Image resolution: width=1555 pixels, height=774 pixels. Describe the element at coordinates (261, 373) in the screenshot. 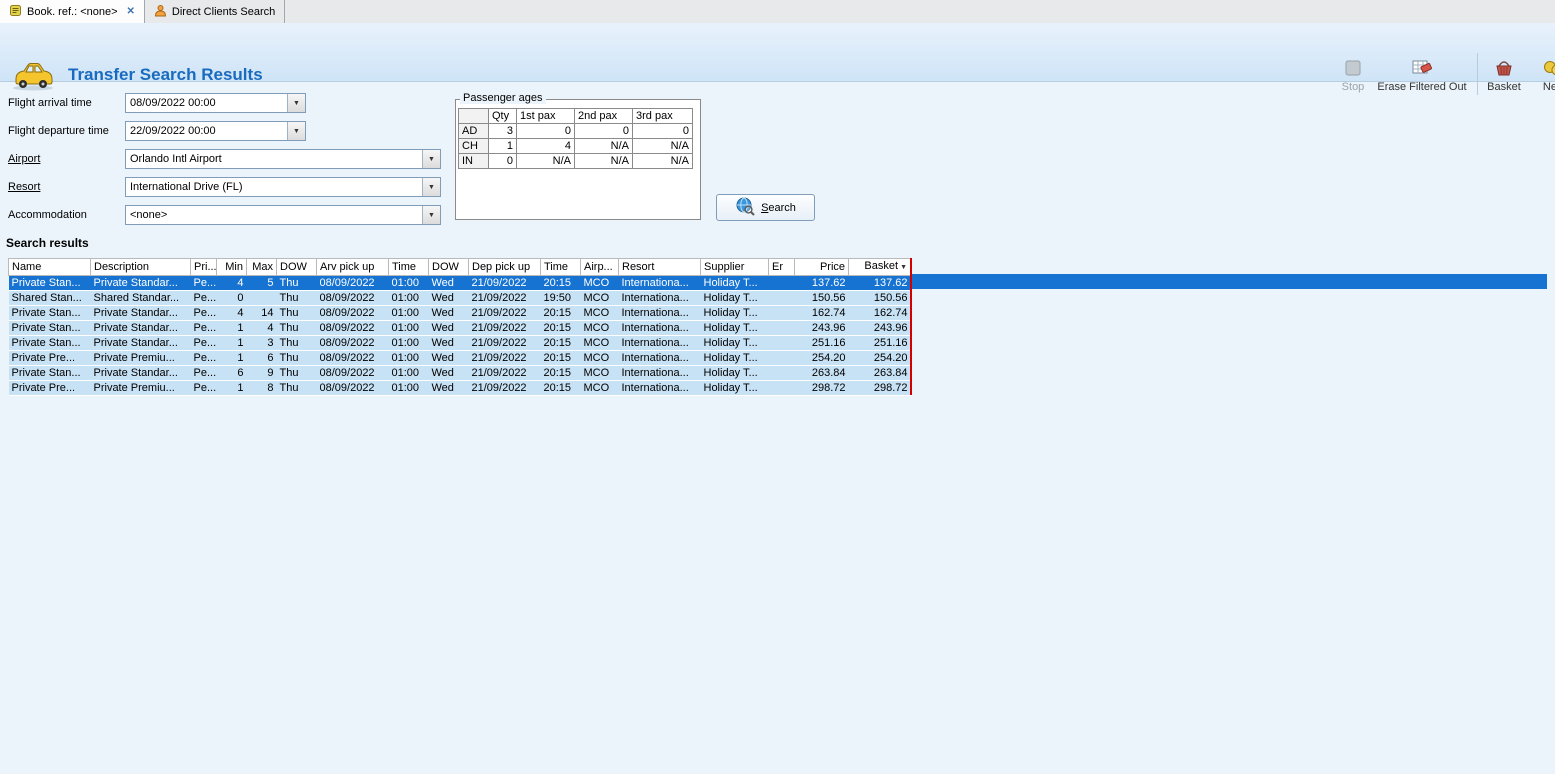

I see `results-cell: 9` at that location.